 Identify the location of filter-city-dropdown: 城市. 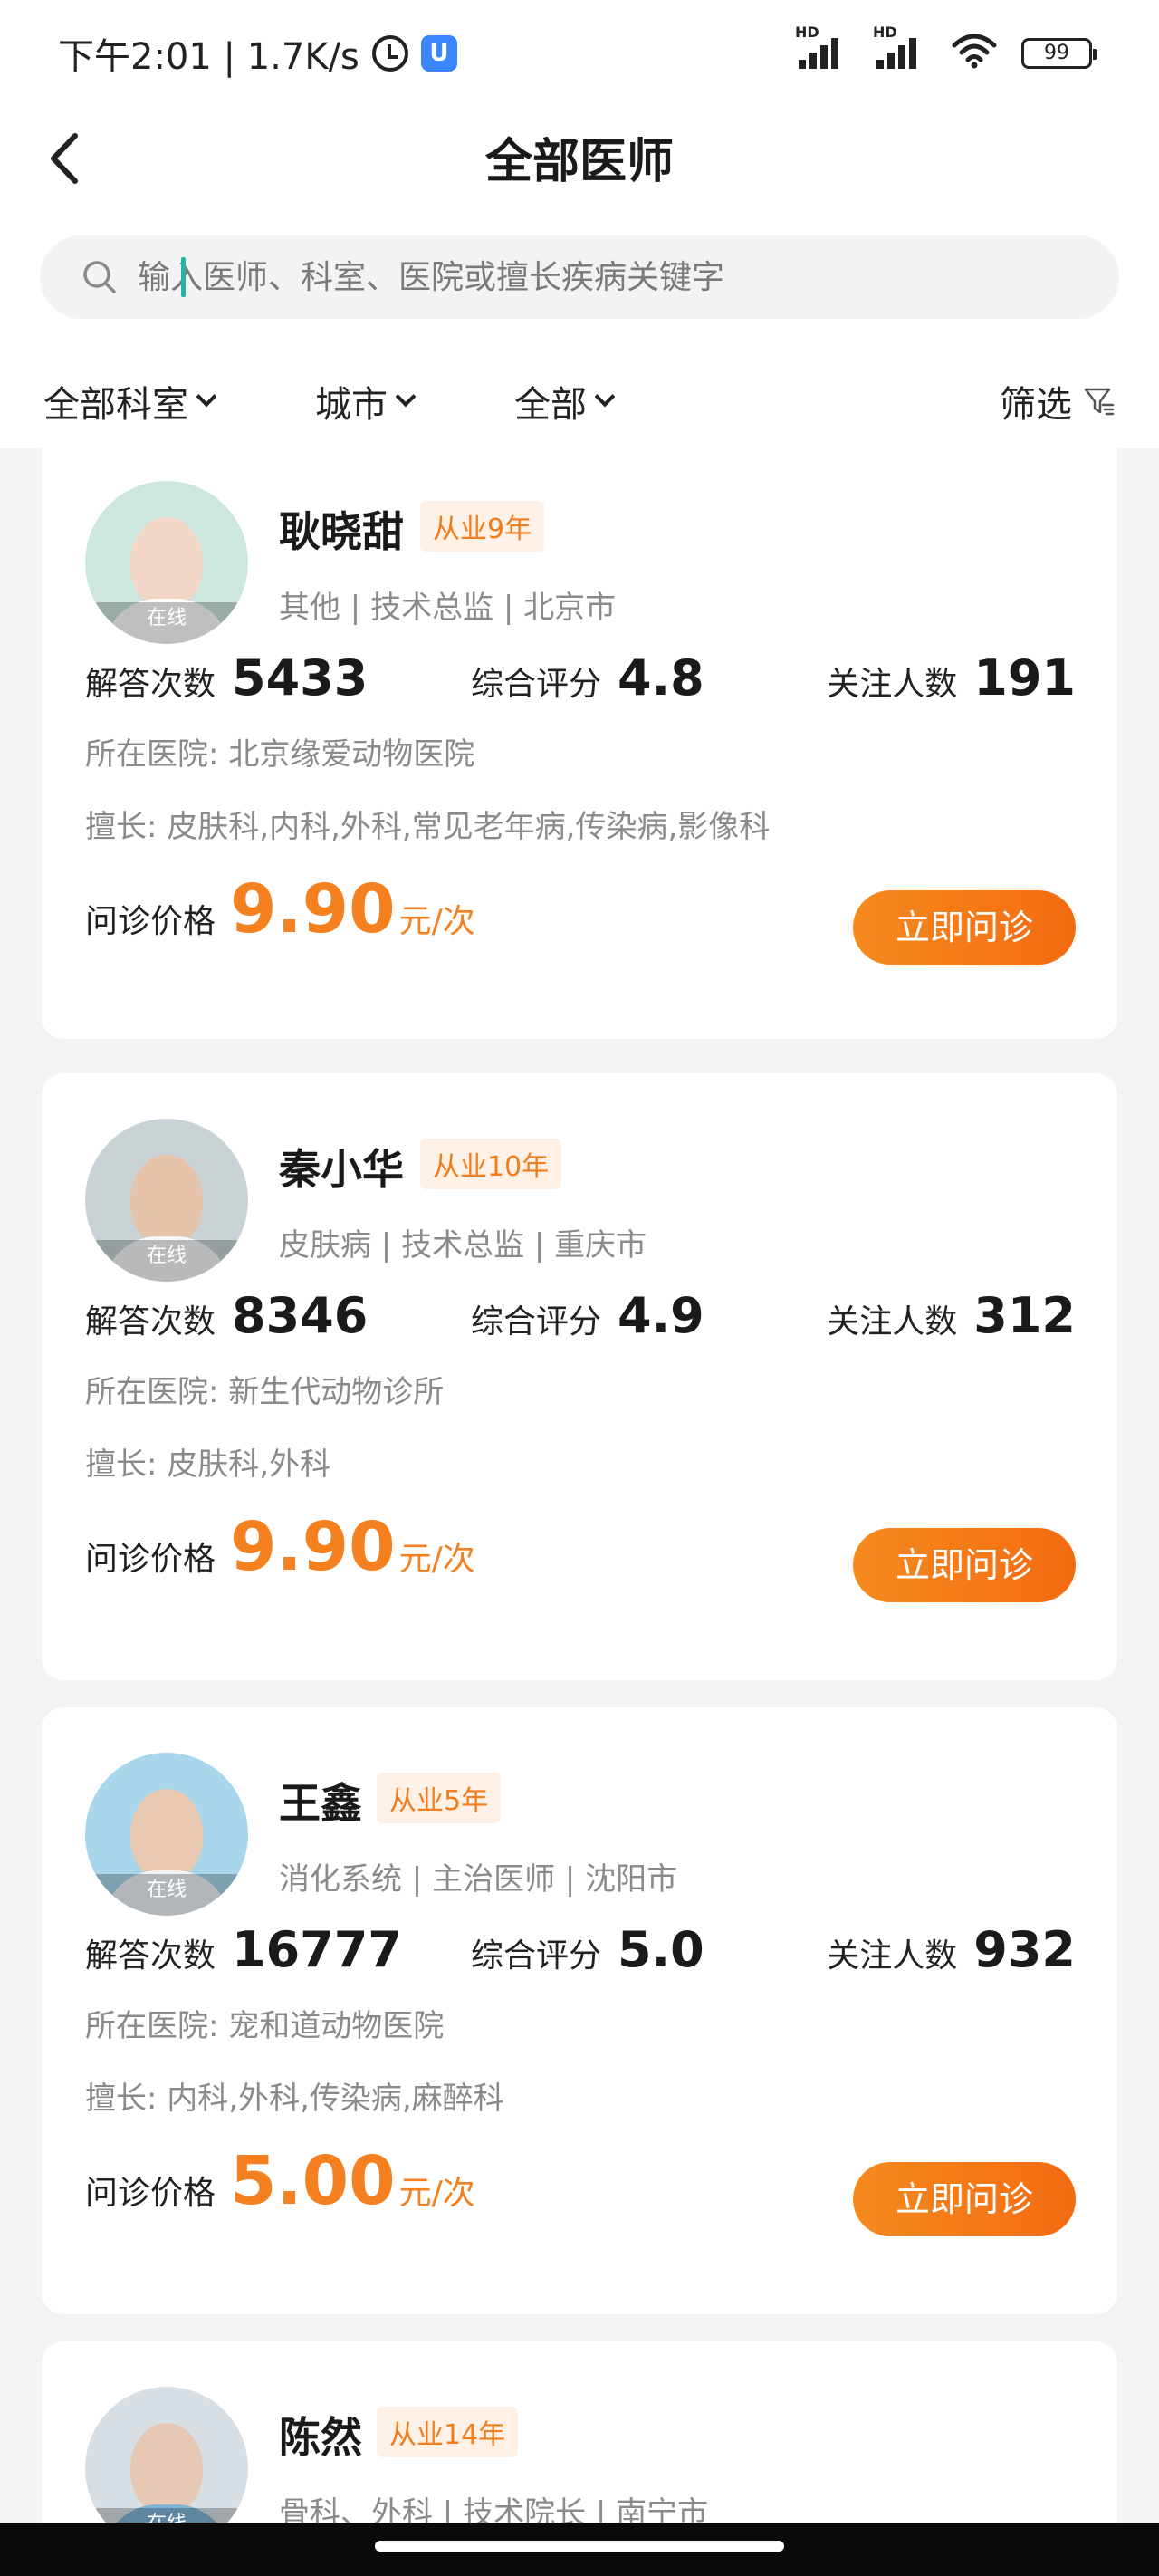
(366, 401).